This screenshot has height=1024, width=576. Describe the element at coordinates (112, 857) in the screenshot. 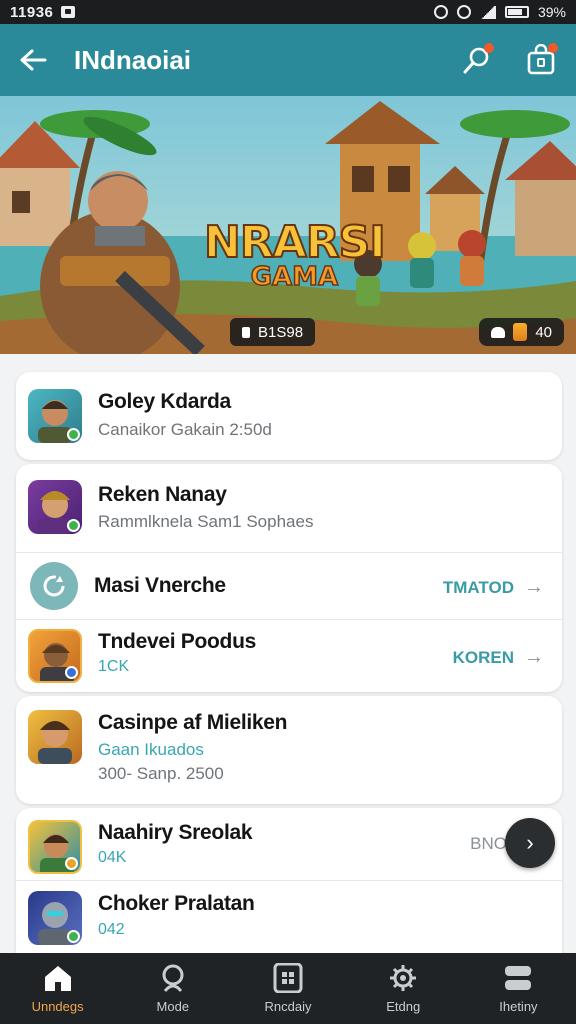

I see `item-subtitle: 04K` at that location.